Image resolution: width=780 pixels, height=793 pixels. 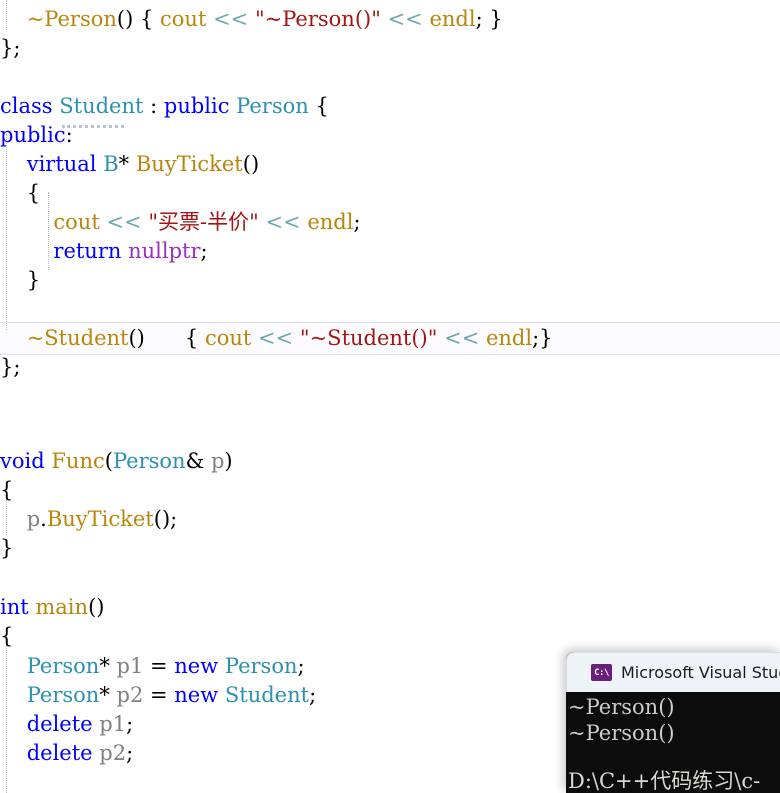 I want to click on code-line: class Student : public Person {, so click(x=390, y=106).